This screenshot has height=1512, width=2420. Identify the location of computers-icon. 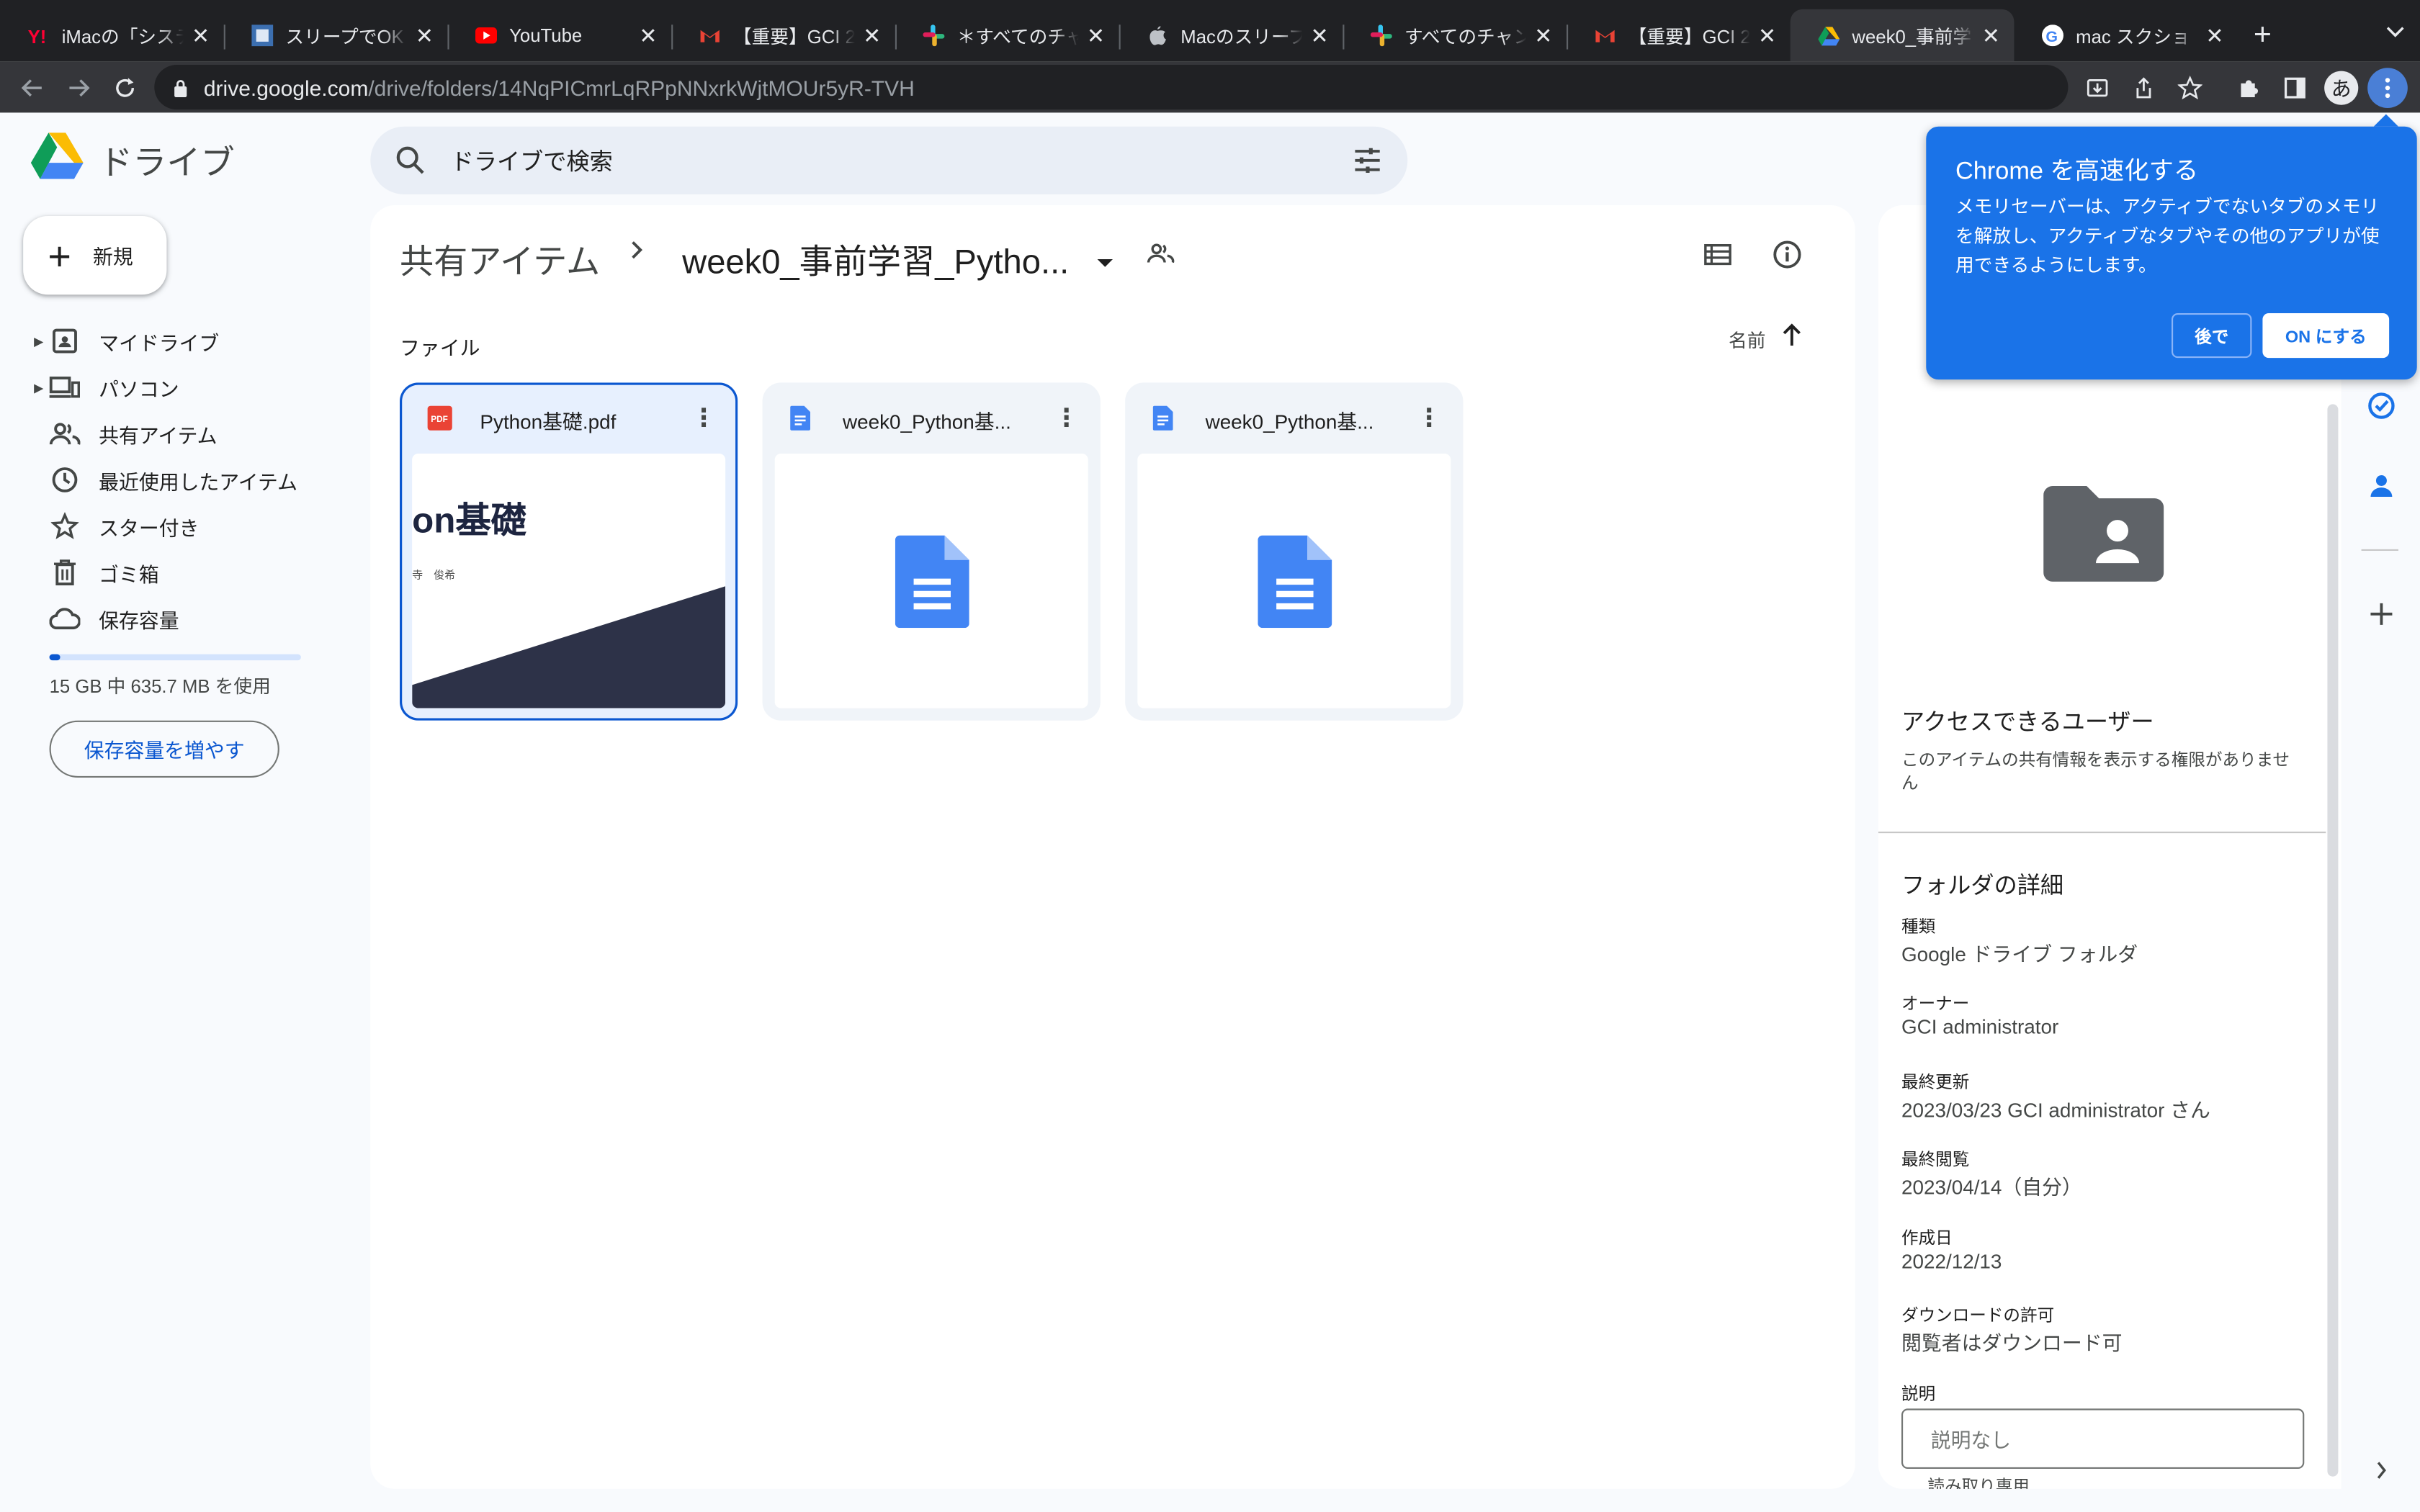
(65, 387).